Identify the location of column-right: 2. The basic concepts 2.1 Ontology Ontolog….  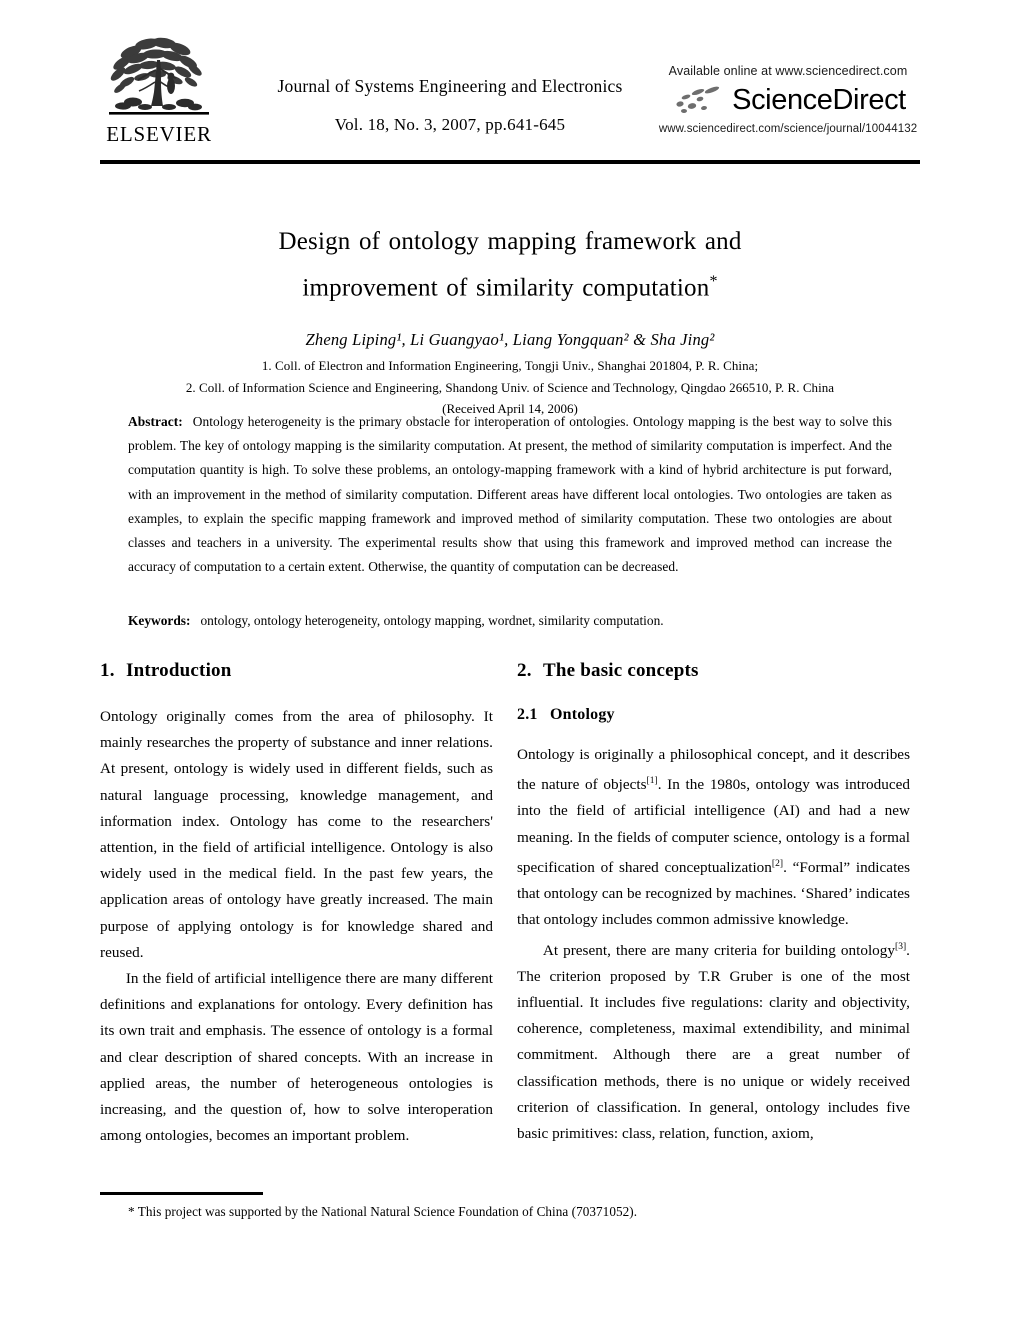
(713, 903).